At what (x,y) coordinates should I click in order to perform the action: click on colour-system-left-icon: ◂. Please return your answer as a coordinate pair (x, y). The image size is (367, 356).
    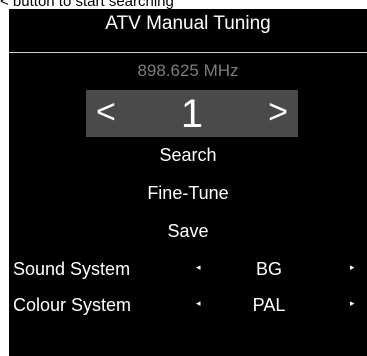
    Looking at the image, I should click on (198, 303).